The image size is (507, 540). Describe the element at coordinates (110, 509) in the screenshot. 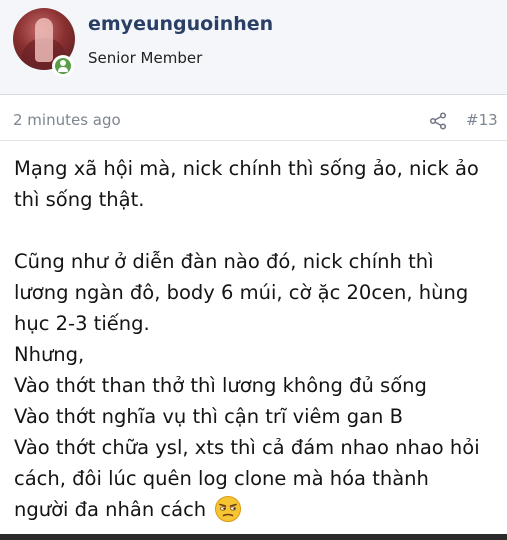

I see `post-text-line: người đa nhân cách` at that location.